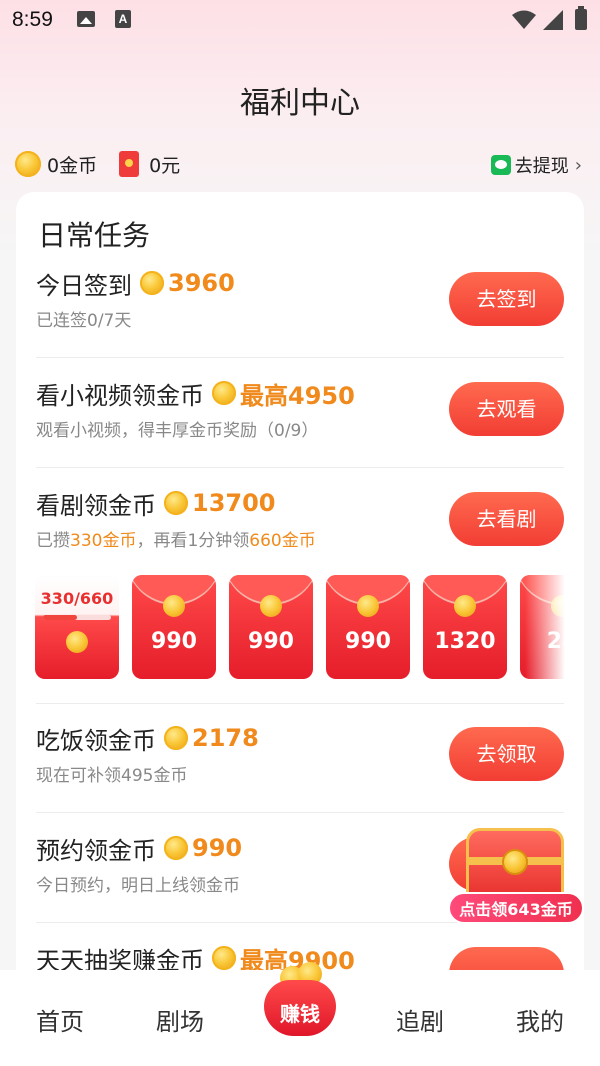 The height and width of the screenshot is (1066, 600). I want to click on red-envelope-progress: 330/660, so click(77, 627).